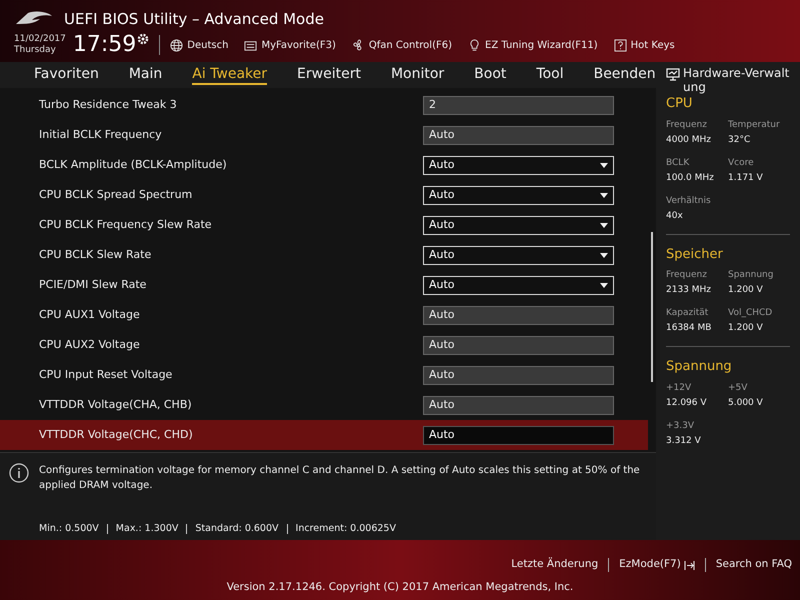 This screenshot has height=600, width=800. Describe the element at coordinates (400, 587) in the screenshot. I see `version-text: Version 2.17.1246. Copyright (C) 2017 American Megatrends, Inc.` at that location.